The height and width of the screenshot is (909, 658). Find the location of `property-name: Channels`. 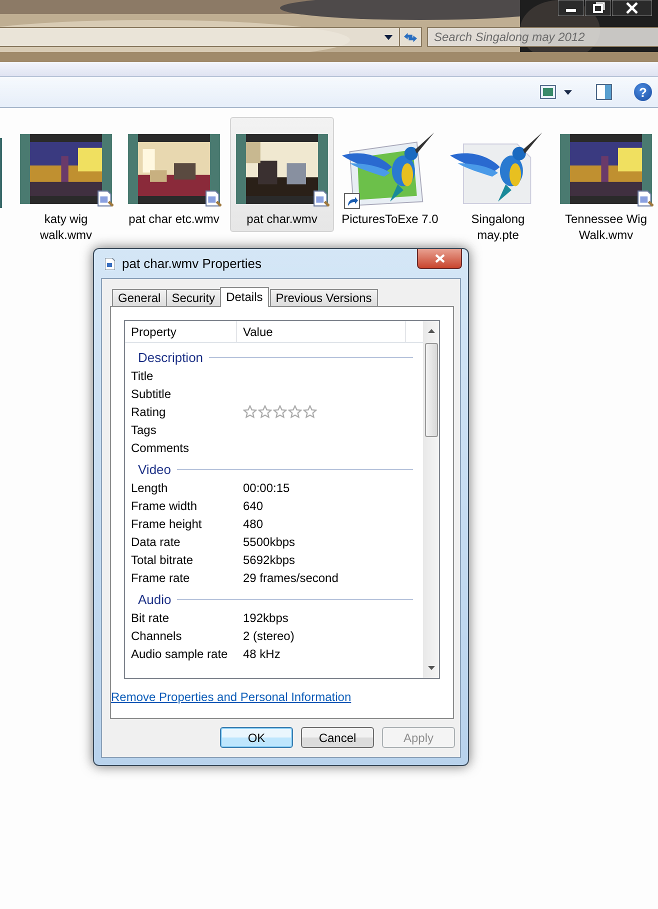

property-name: Channels is located at coordinates (157, 636).